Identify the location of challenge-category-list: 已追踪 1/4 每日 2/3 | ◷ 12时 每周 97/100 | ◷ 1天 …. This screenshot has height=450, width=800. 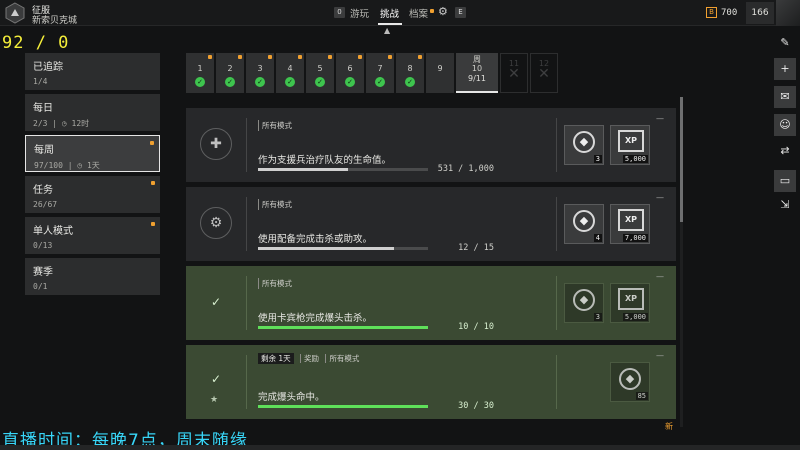
(93, 176).